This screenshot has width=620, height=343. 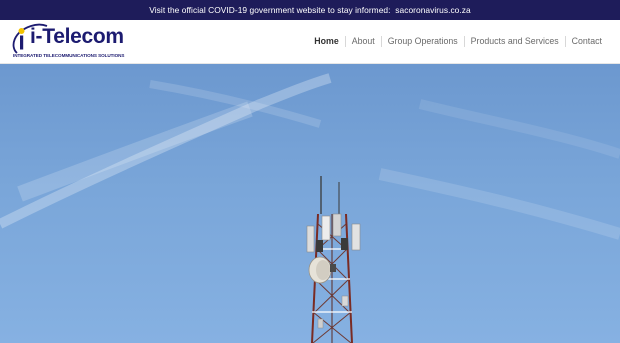 I want to click on nav-item-group-operations: Group Operations, so click(x=422, y=41).